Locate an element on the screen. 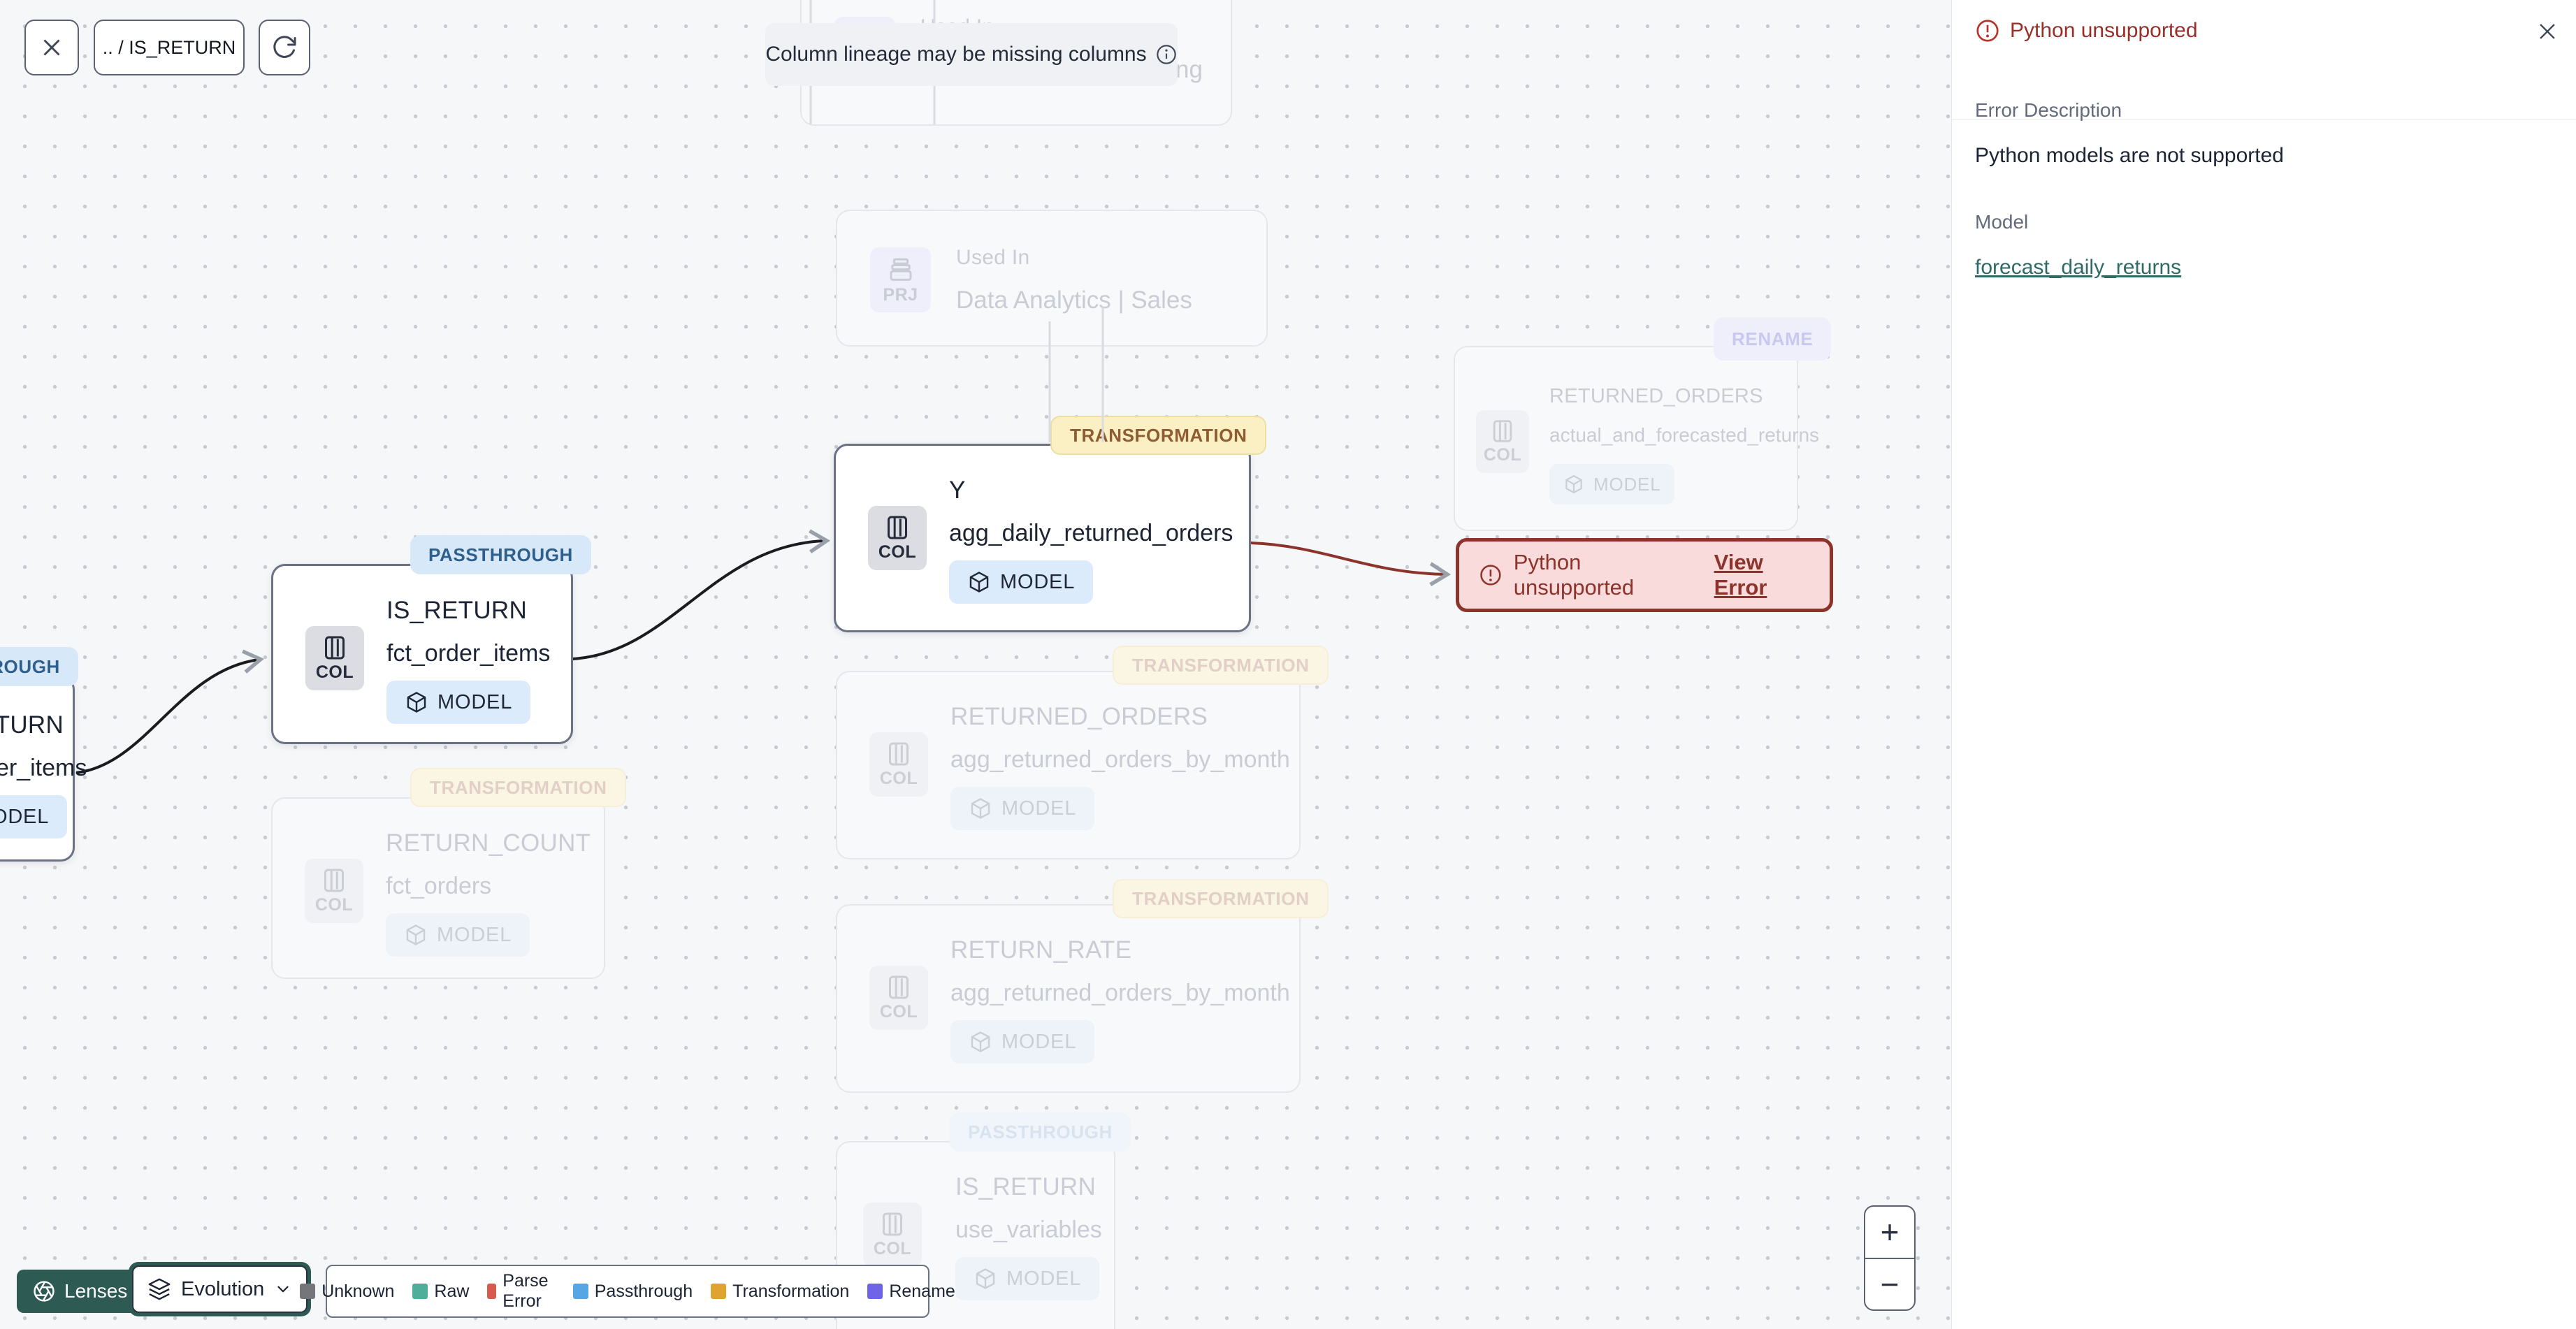  legend-label: Rename is located at coordinates (922, 1291).